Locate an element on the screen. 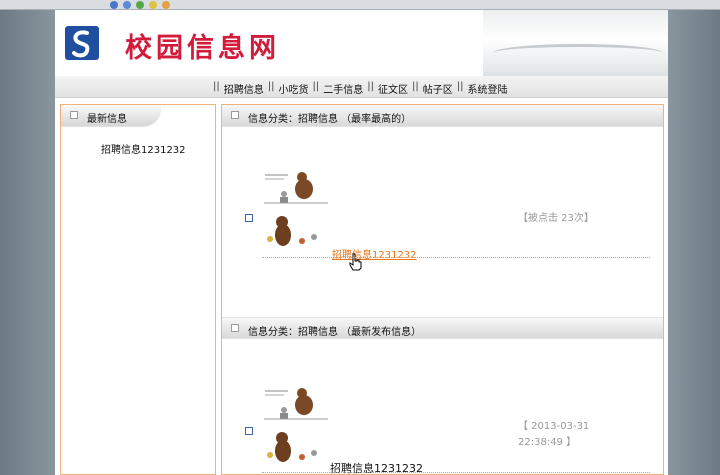 This screenshot has width=720, height=475. nav-item-essays: 征文区 is located at coordinates (393, 88).